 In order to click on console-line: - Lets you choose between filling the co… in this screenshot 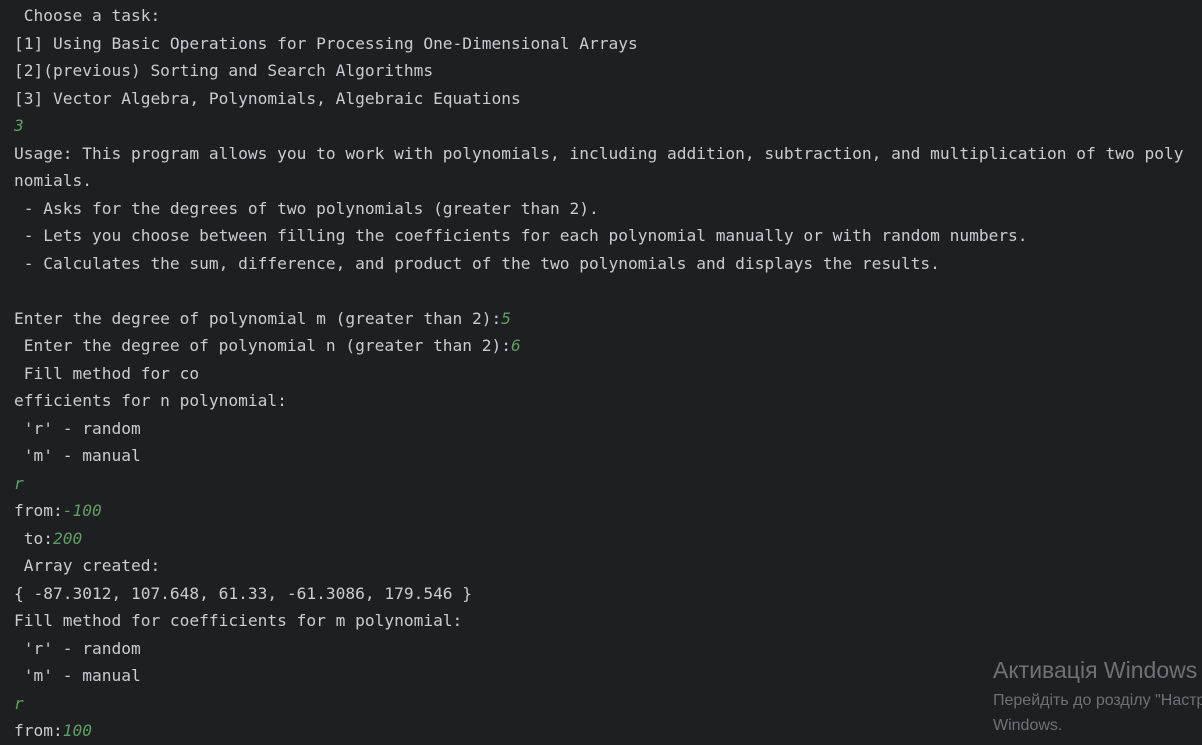, I will do `click(521, 235)`.